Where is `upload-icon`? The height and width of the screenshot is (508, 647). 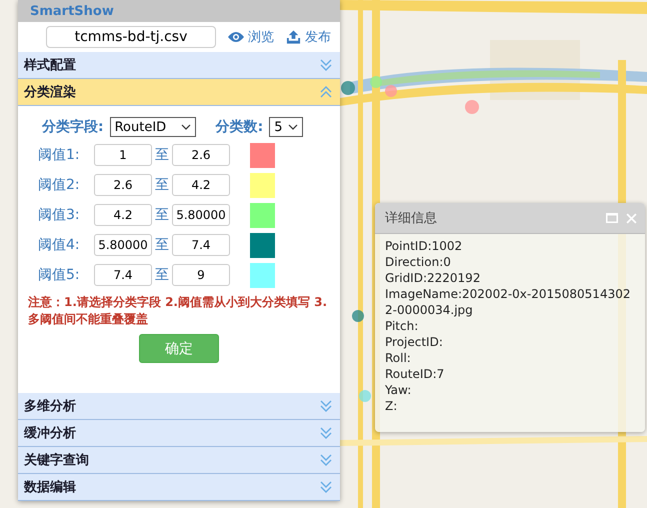 upload-icon is located at coordinates (293, 37).